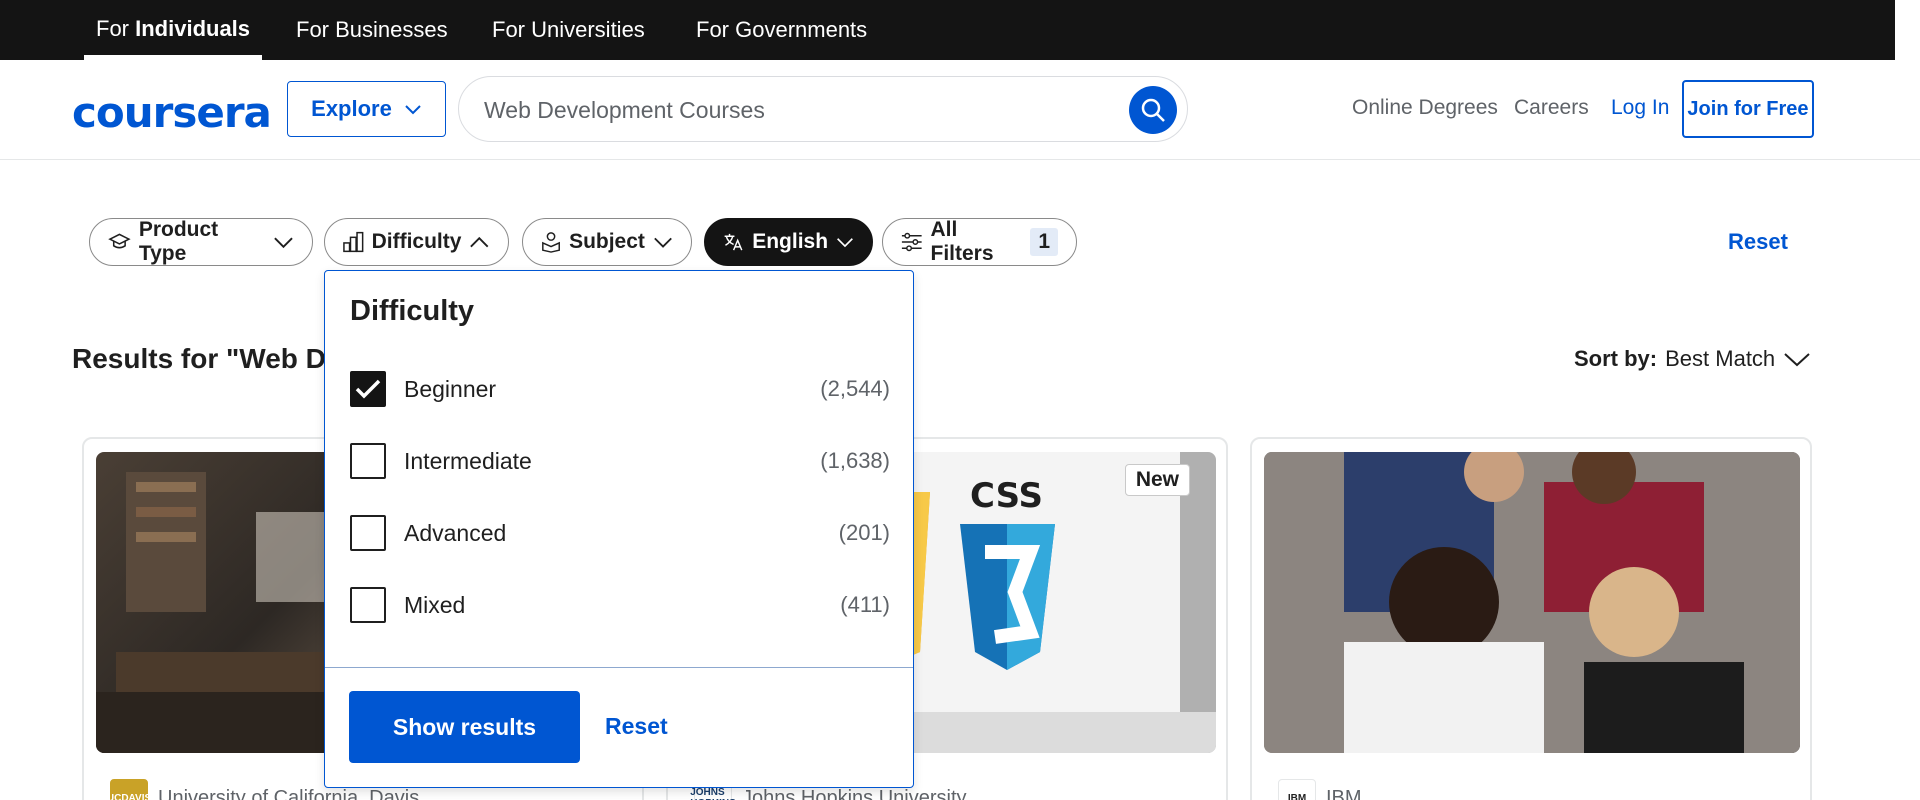 The height and width of the screenshot is (800, 1920). What do you see at coordinates (1720, 358) in the screenshot?
I see `sort-by-value: Best Match` at bounding box center [1720, 358].